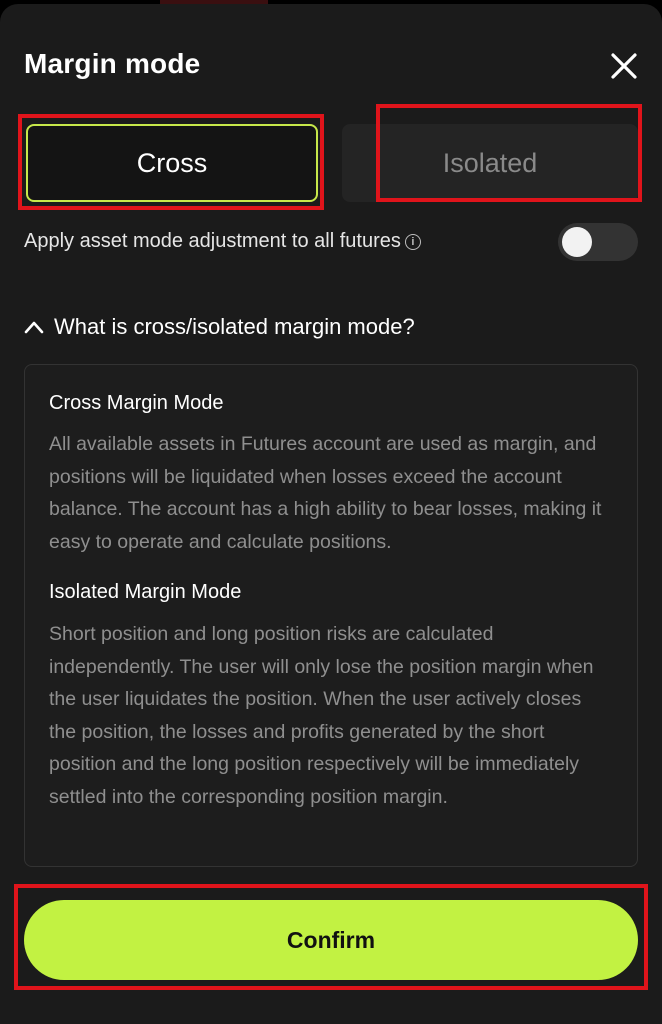 The width and height of the screenshot is (662, 1024). What do you see at coordinates (412, 241) in the screenshot?
I see `info-icon: i` at bounding box center [412, 241].